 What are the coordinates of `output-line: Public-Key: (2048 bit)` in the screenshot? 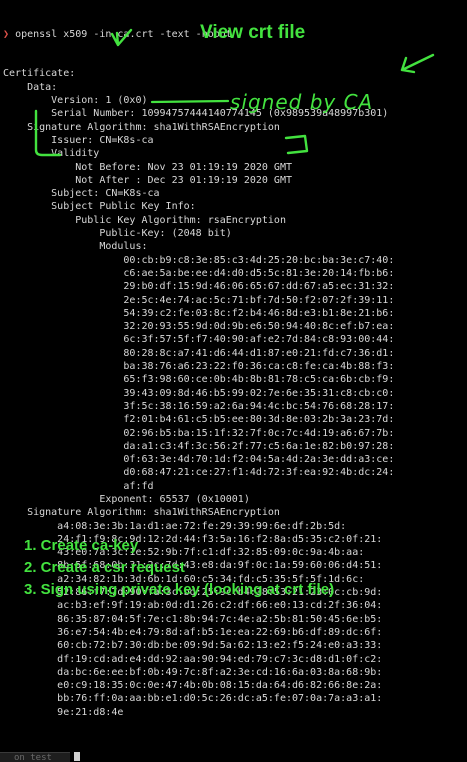 It's located at (117, 234).